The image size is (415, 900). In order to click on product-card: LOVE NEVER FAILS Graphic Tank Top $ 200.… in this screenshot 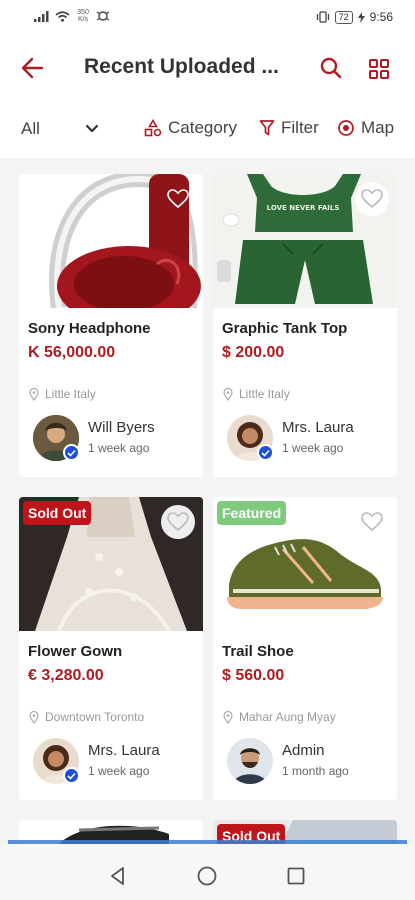, I will do `click(305, 325)`.